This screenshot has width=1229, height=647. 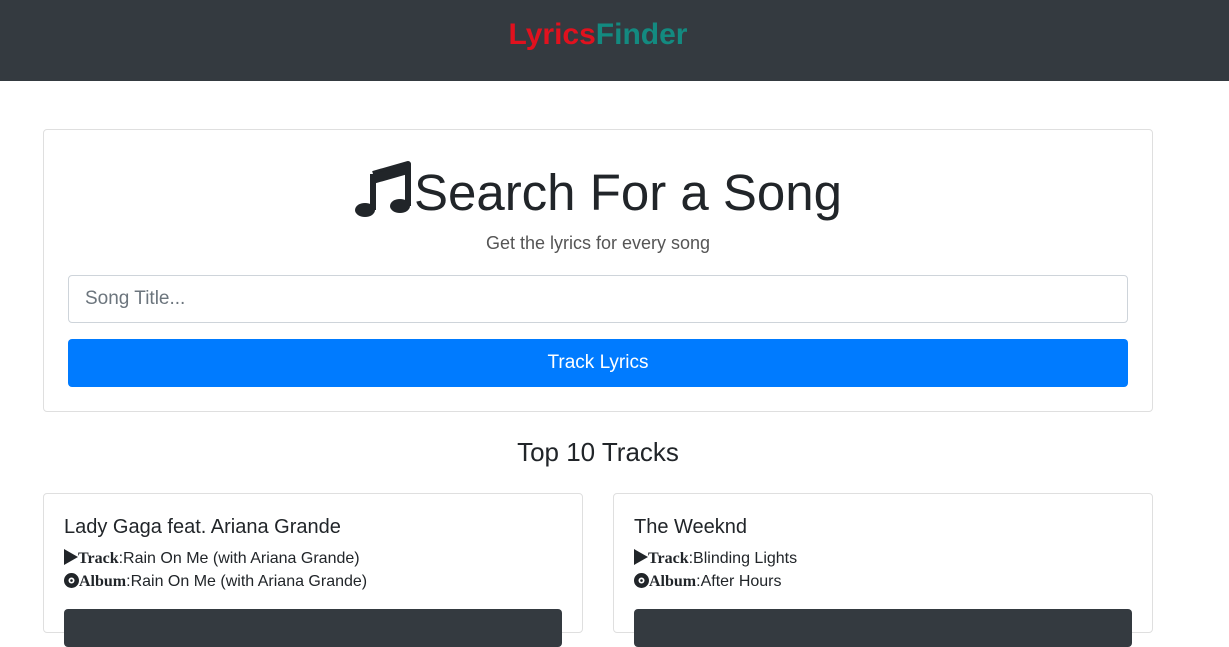 I want to click on top-tracks-heading: Top 10 Tracks, so click(x=598, y=452).